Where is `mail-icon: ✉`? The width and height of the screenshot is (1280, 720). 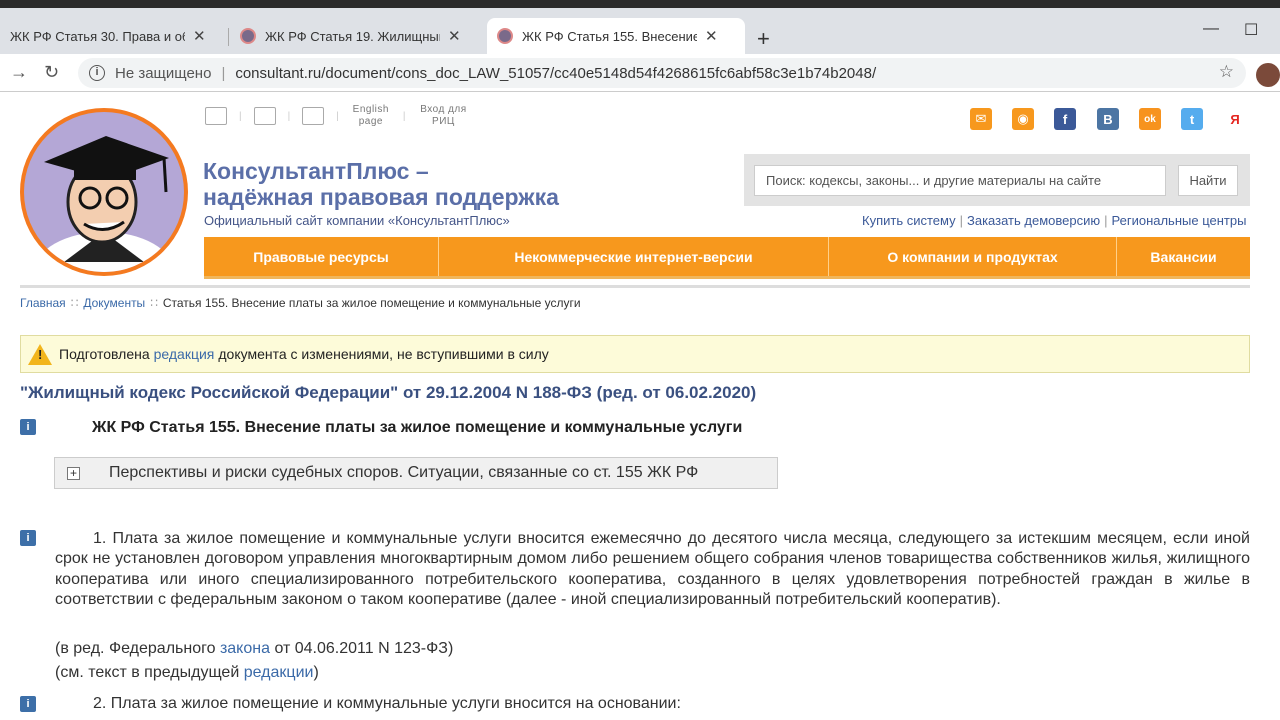
mail-icon: ✉ is located at coordinates (981, 119).